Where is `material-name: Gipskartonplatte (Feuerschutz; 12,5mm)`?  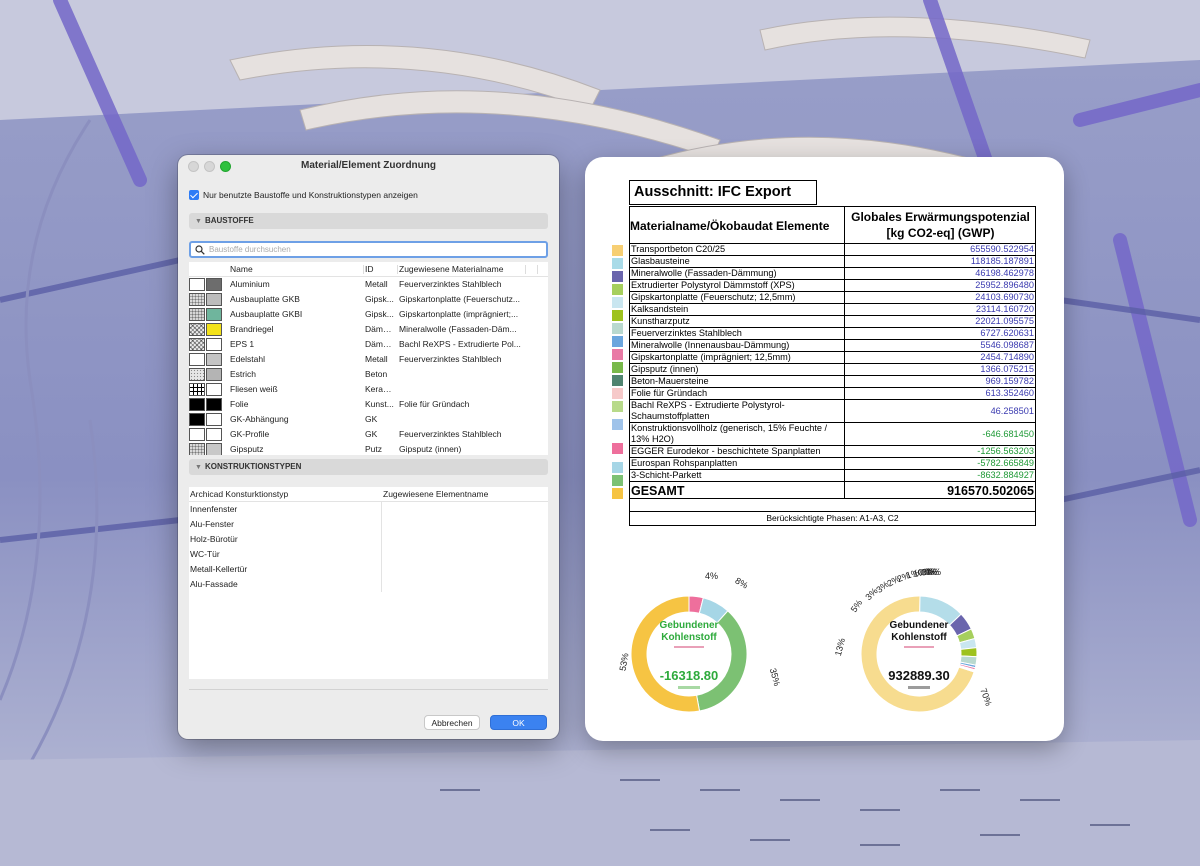
material-name: Gipskartonplatte (Feuerschutz; 12,5mm) is located at coordinates (713, 297).